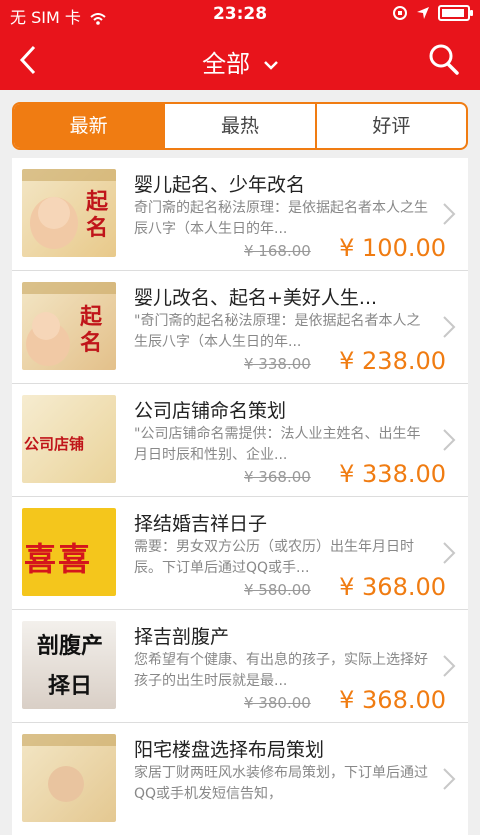 This screenshot has width=480, height=835. Describe the element at coordinates (240, 15) in the screenshot. I see `status-bar: 无 SIM 卡 23:28` at that location.